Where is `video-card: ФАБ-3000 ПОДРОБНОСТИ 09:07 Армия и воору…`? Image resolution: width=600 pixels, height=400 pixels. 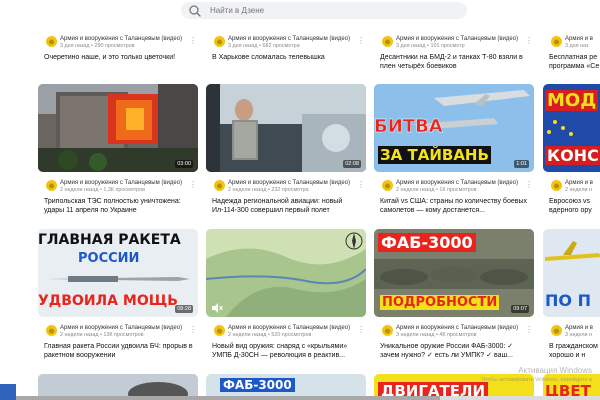
video-card: ФАБ-3000 ПОДРОБНОСТИ 09:07 Армия и воору… is located at coordinates (454, 296).